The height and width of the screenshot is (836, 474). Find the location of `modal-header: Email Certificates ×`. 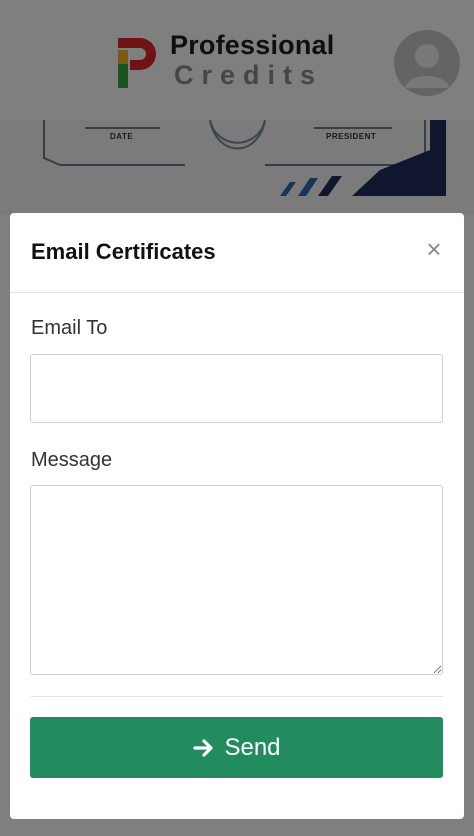

modal-header: Email Certificates × is located at coordinates (237, 253).